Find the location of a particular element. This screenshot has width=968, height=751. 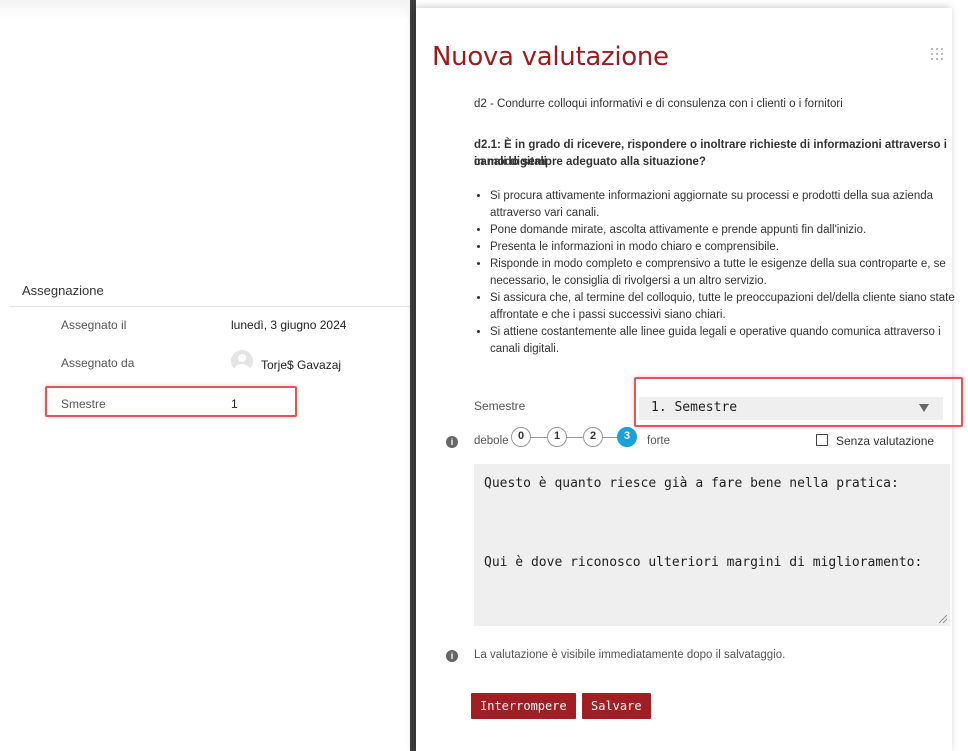

semester-select-label: Semestre is located at coordinates (500, 406).